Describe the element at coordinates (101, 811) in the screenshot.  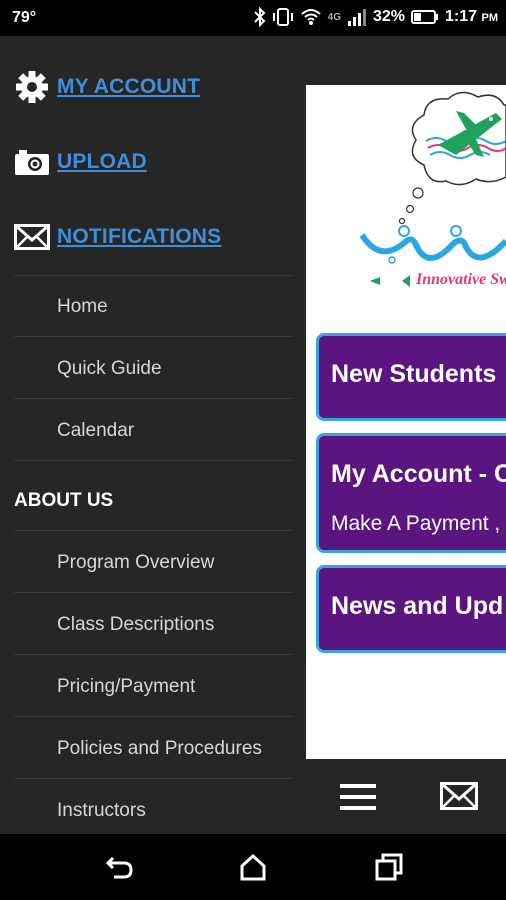
I see `menu-item-instructors: Instructors` at that location.